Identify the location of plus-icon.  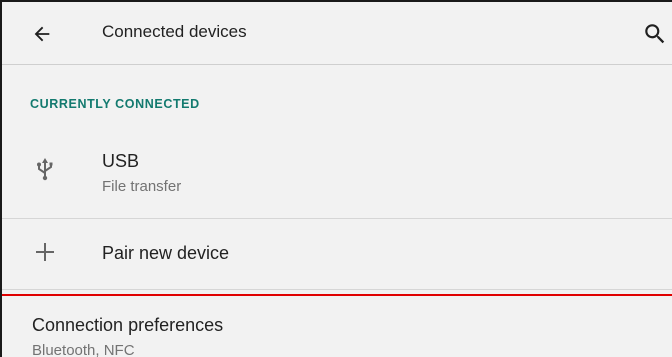
(45, 252).